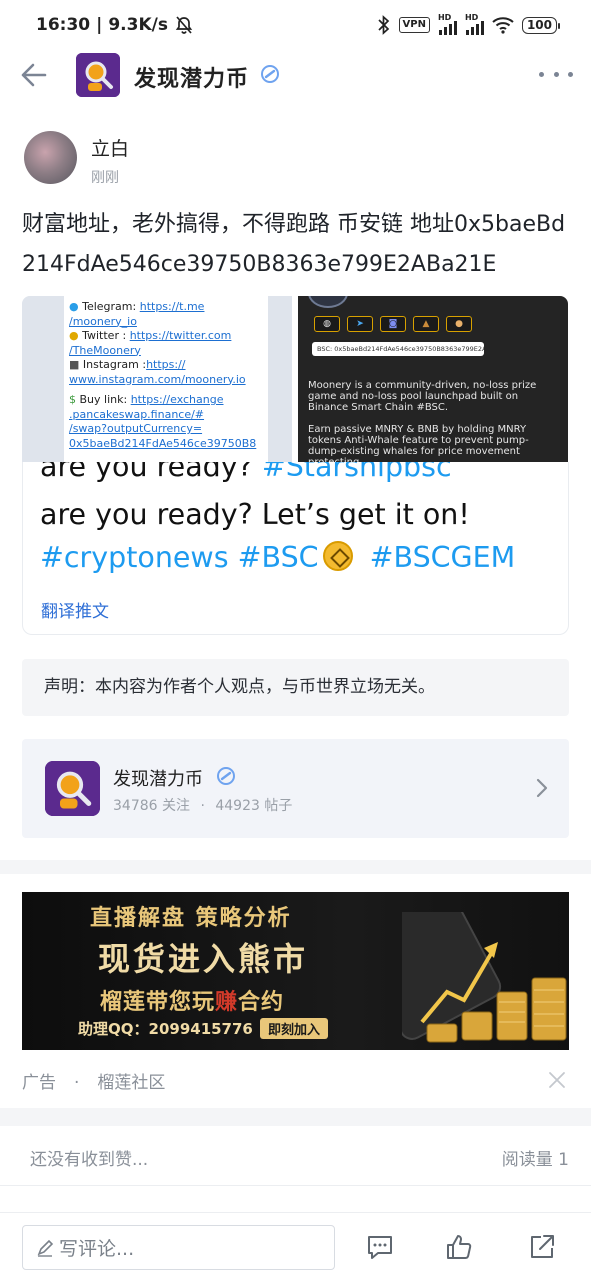 This screenshot has width=591, height=1280. I want to click on bluetooth-icon, so click(383, 25).